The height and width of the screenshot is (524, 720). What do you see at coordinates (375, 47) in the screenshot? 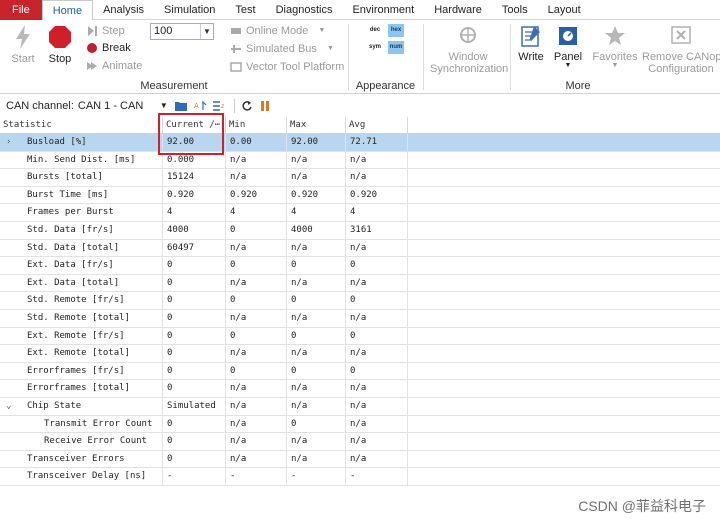
I see `sym-toggle: sym` at bounding box center [375, 47].